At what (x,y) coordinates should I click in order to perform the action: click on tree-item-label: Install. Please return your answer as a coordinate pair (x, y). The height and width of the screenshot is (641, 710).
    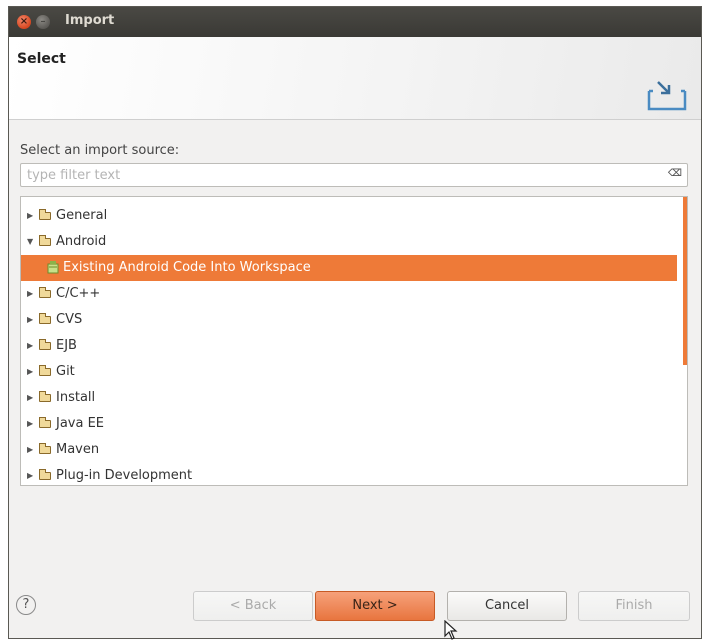
    Looking at the image, I should click on (76, 397).